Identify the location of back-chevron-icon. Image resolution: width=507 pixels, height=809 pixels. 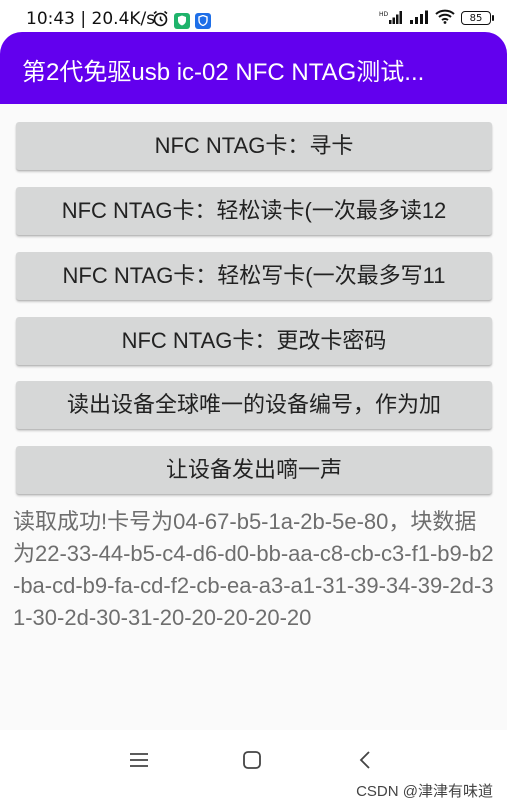
(365, 762).